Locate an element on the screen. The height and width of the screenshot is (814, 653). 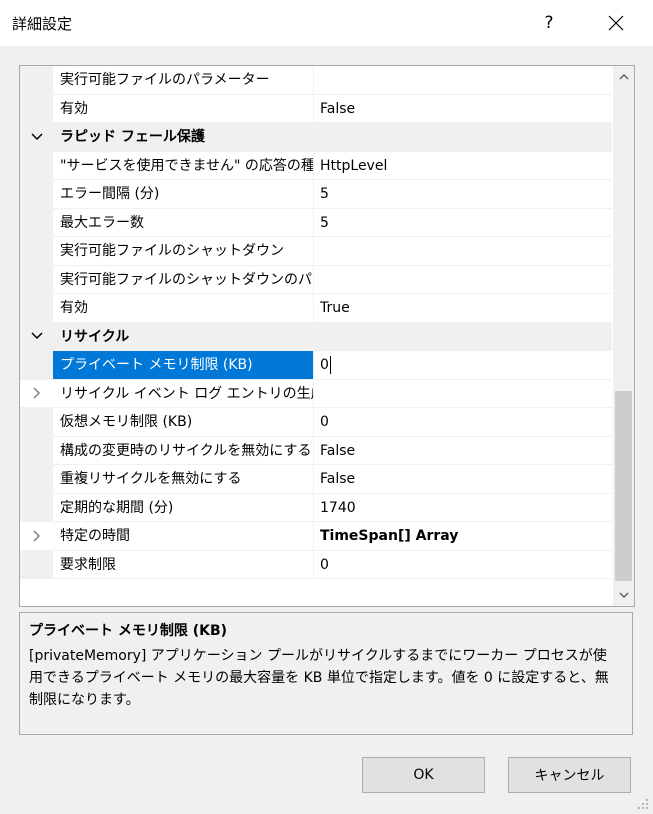
property-row: 構成の変更時のリサイクルを無効にする False is located at coordinates (316, 450).